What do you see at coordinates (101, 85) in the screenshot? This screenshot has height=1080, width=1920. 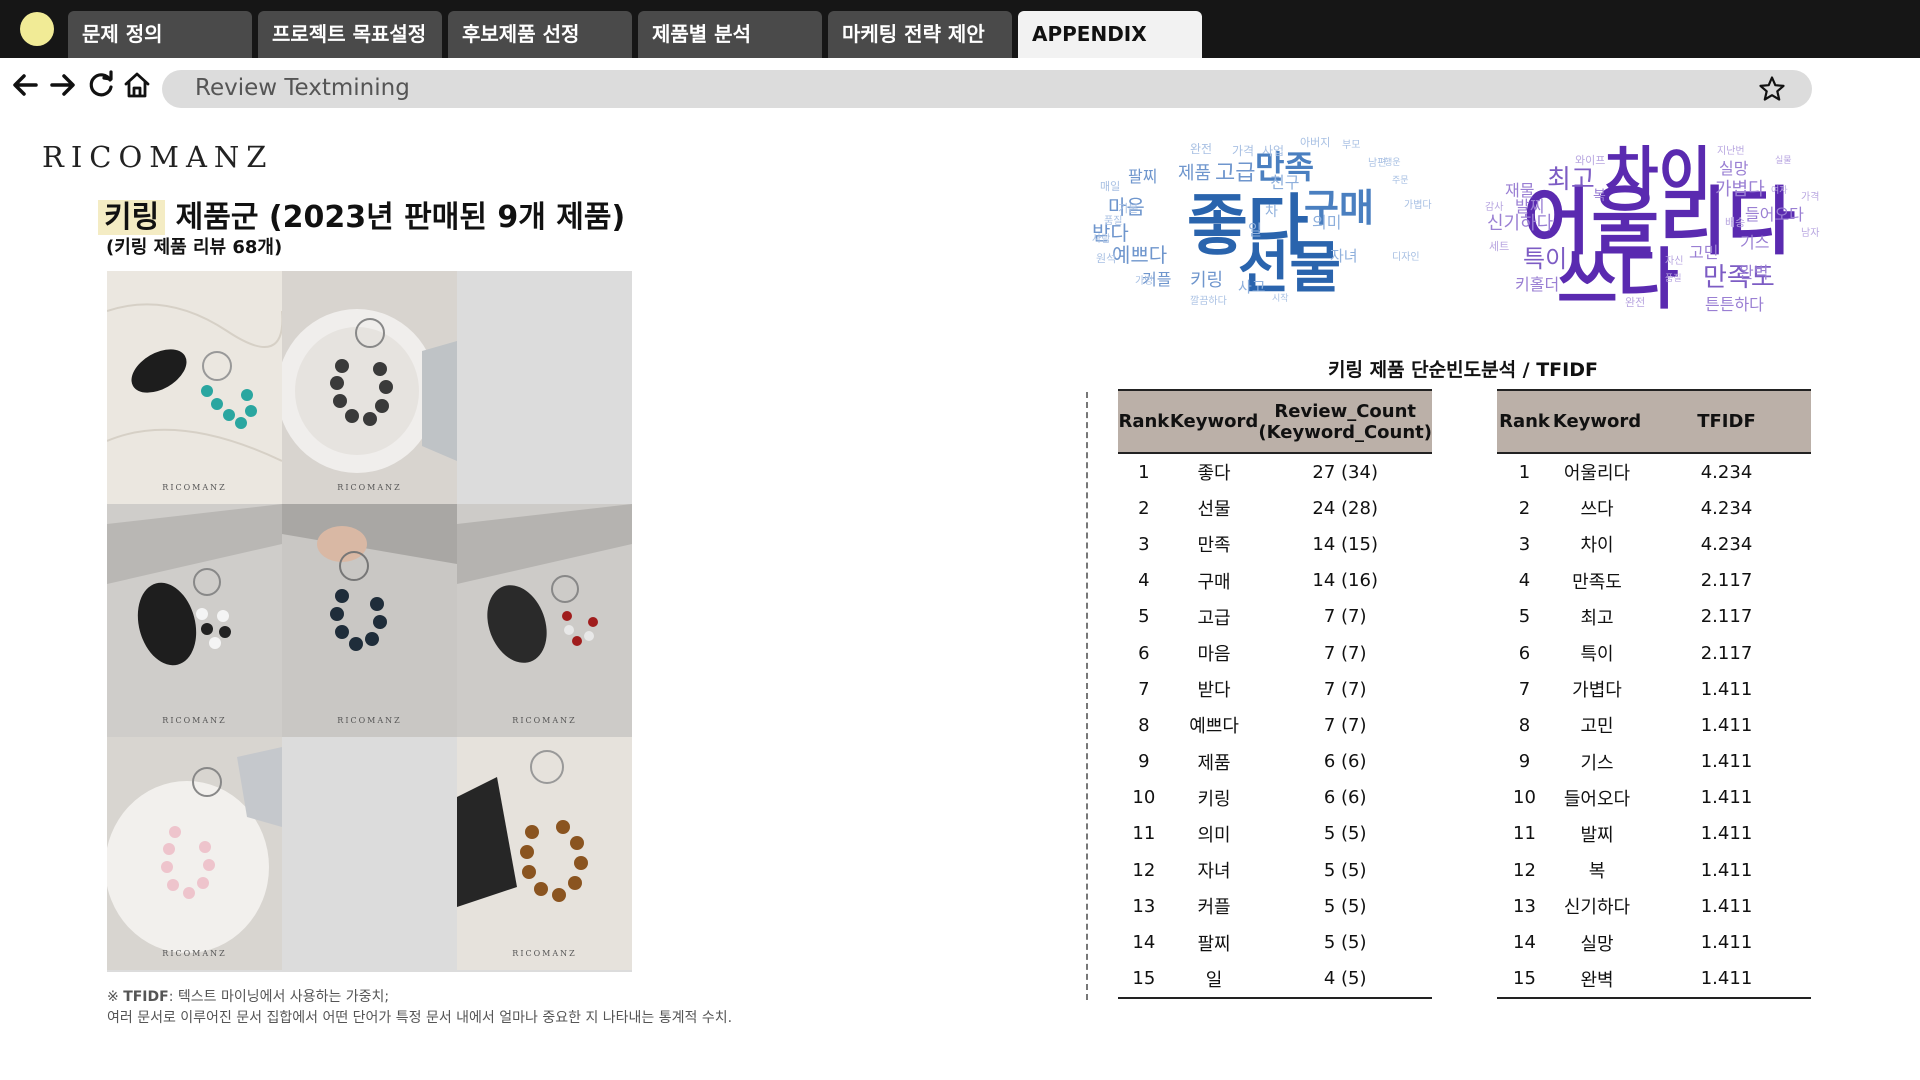 I see `reload-icon` at bounding box center [101, 85].